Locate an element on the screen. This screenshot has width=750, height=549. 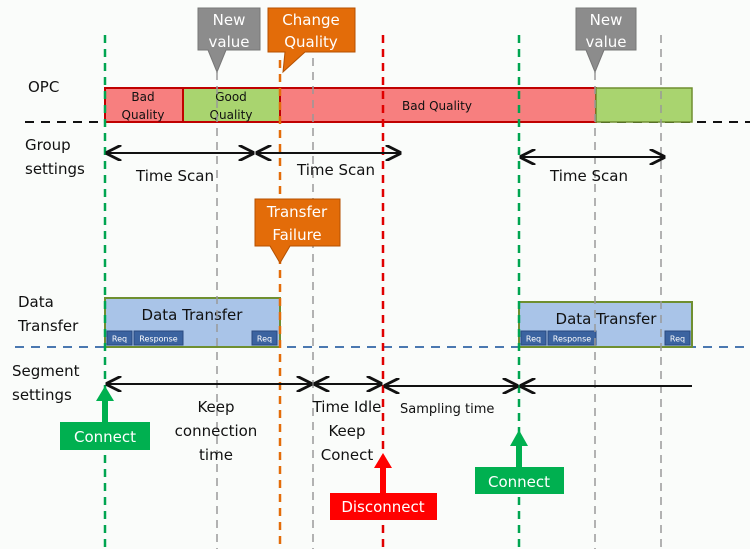
callout-new-value-1: New value is located at coordinates (229, 40).